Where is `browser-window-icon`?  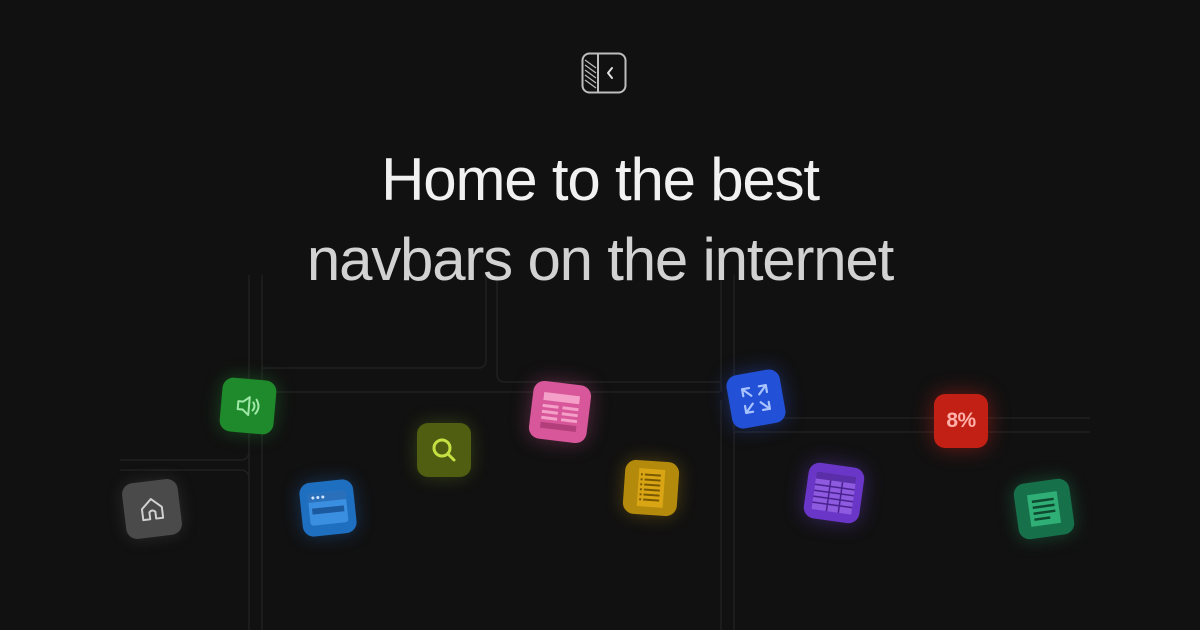 browser-window-icon is located at coordinates (328, 508).